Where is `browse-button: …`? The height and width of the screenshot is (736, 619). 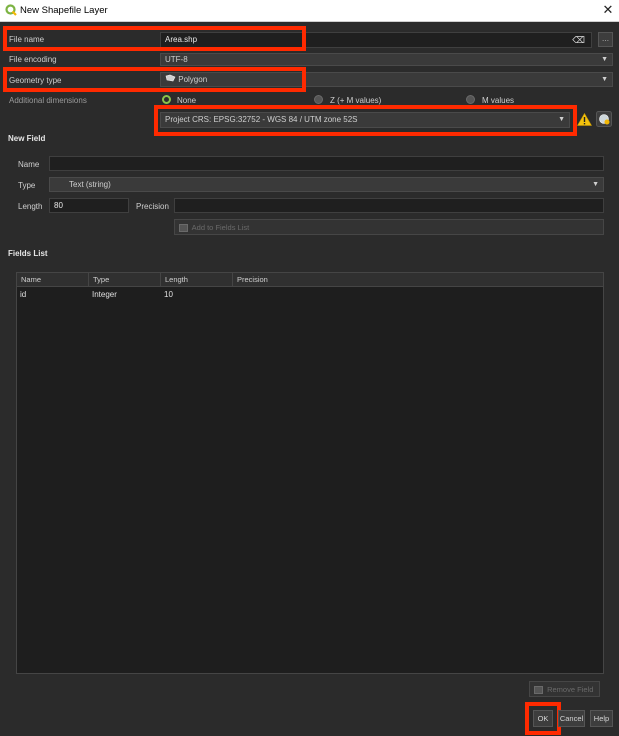
browse-button: … is located at coordinates (605, 39).